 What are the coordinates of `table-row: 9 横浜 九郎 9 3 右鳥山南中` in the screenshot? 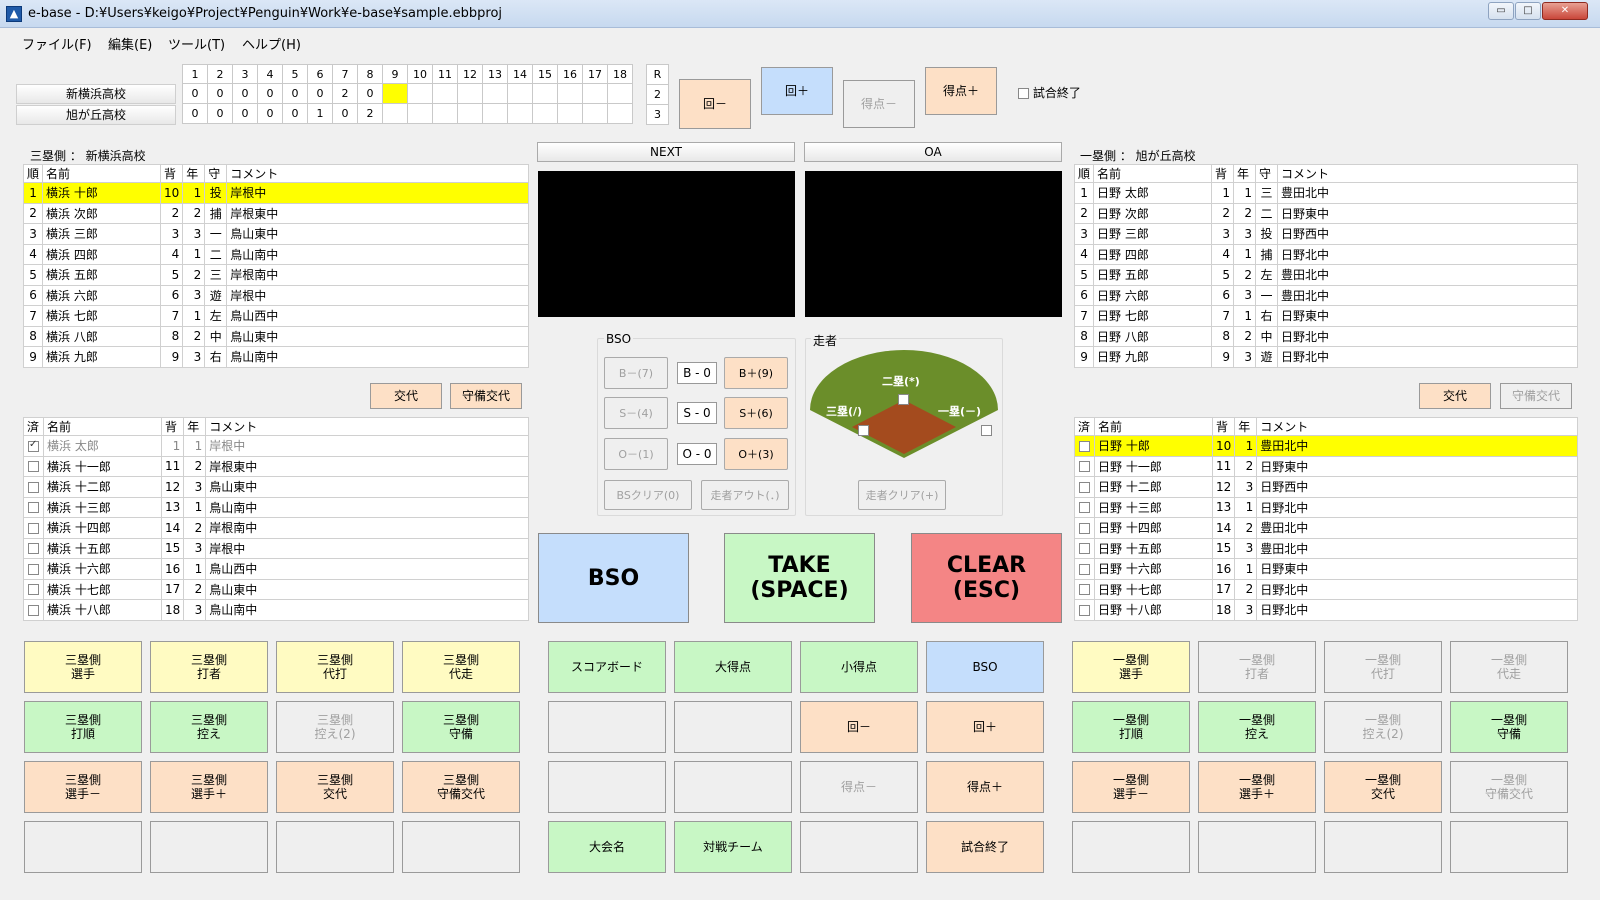 It's located at (275, 357).